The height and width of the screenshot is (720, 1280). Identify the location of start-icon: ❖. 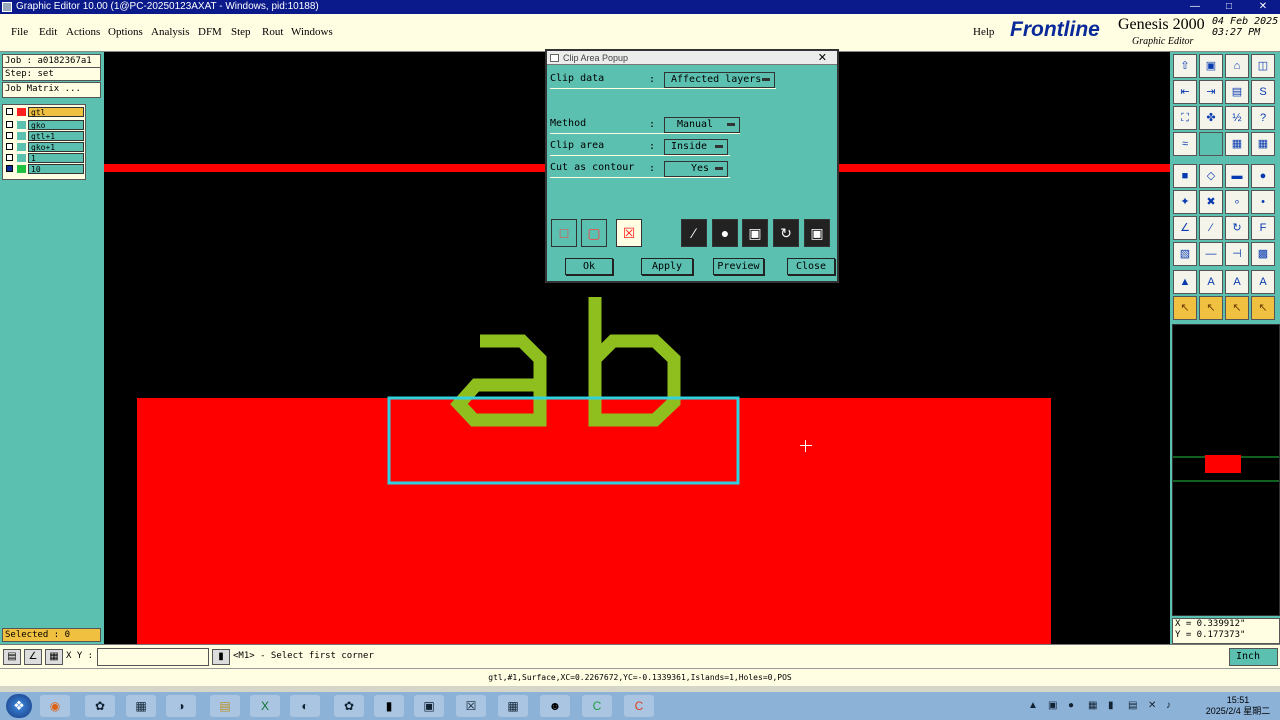
(19, 706).